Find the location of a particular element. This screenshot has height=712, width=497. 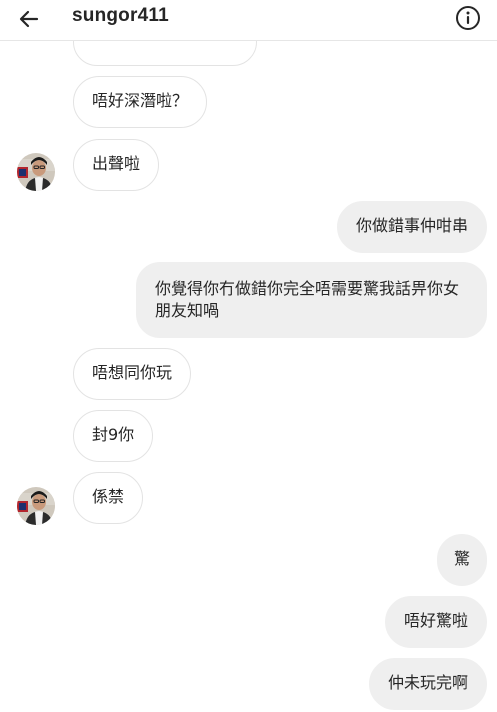

message-bubble-outgoing: 仲未玩完啊 is located at coordinates (427, 684).